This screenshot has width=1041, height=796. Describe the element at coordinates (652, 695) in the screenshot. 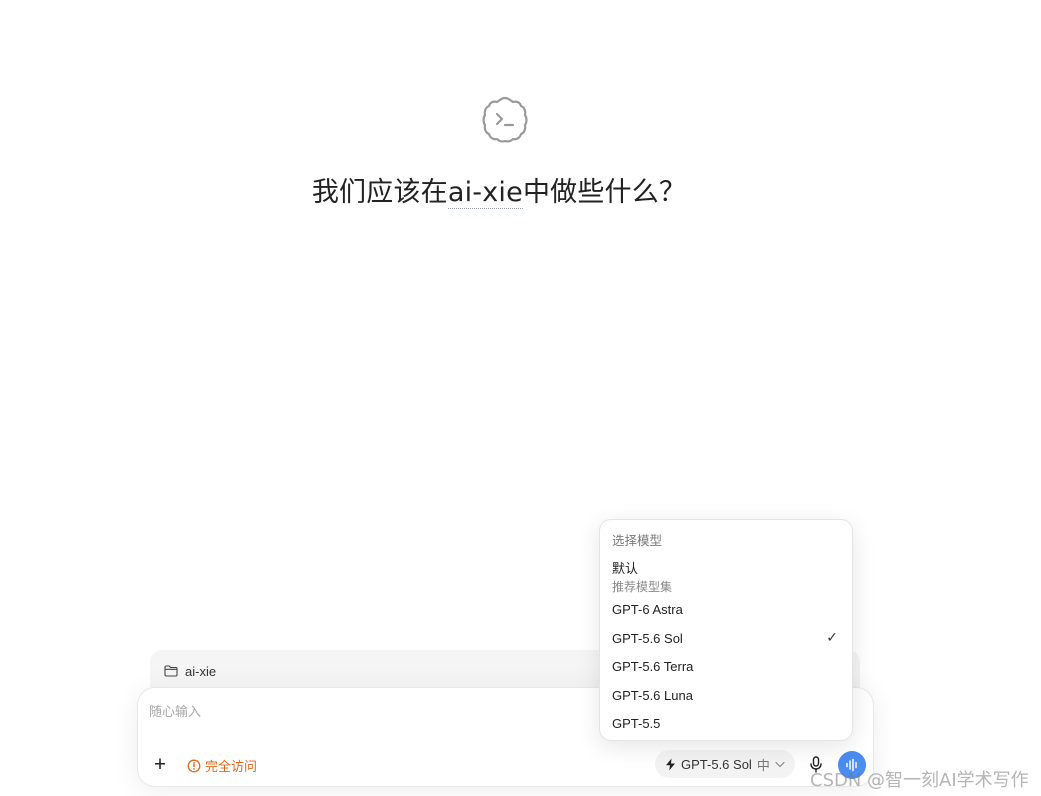

I see `menu-item-label: GPT-5.6 Luna` at that location.